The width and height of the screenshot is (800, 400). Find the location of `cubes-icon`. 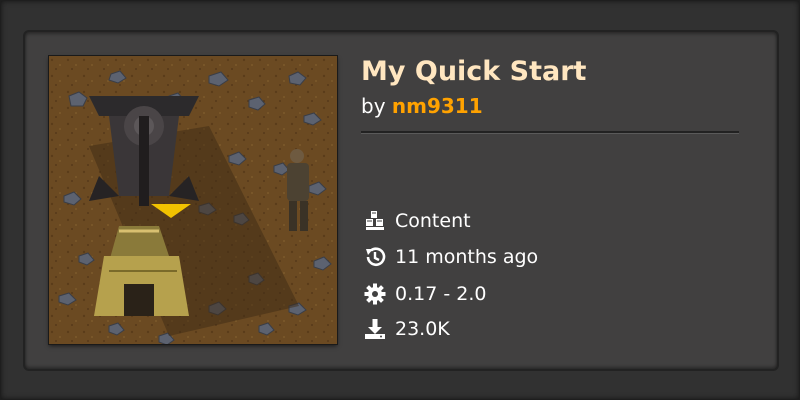

cubes-icon is located at coordinates (375, 221).